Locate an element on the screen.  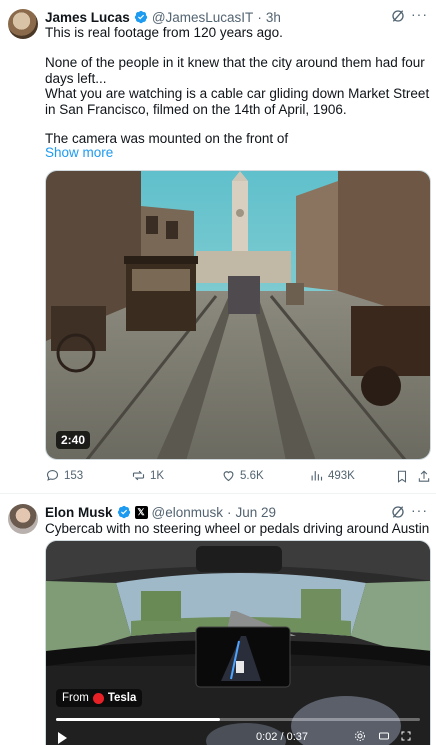
tesla-logo-icon is located at coordinates (98, 698).